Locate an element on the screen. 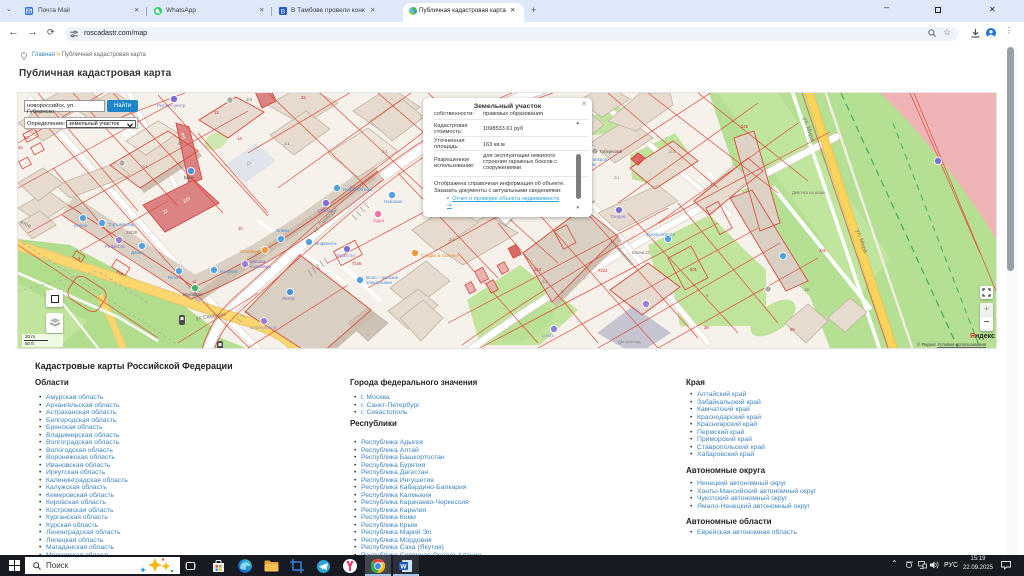 Image resolution: width=1024 pixels, height=576 pixels. svg-text: -3 2 is located at coordinates (545, 281).